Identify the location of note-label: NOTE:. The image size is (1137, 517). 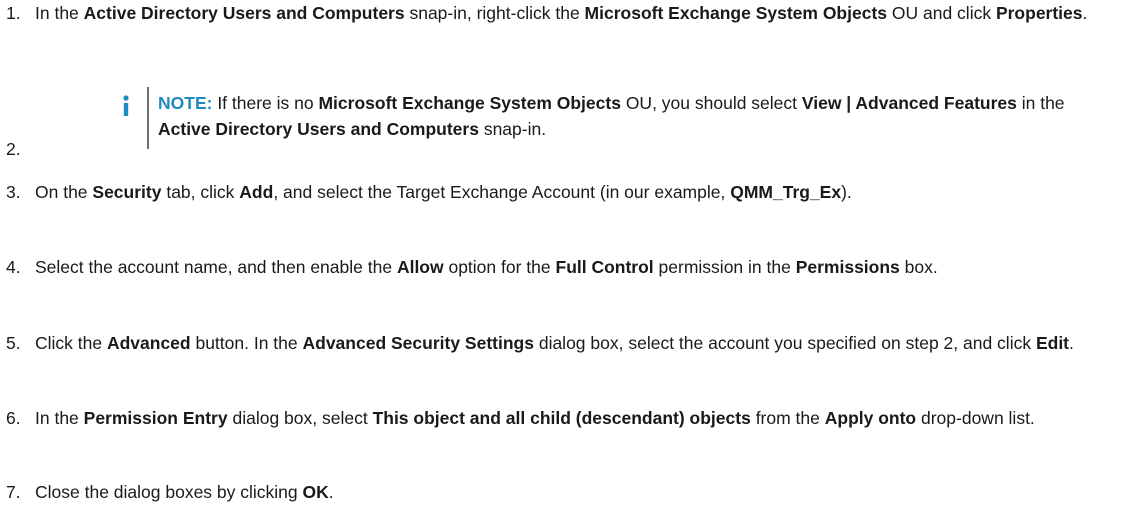
(185, 103).